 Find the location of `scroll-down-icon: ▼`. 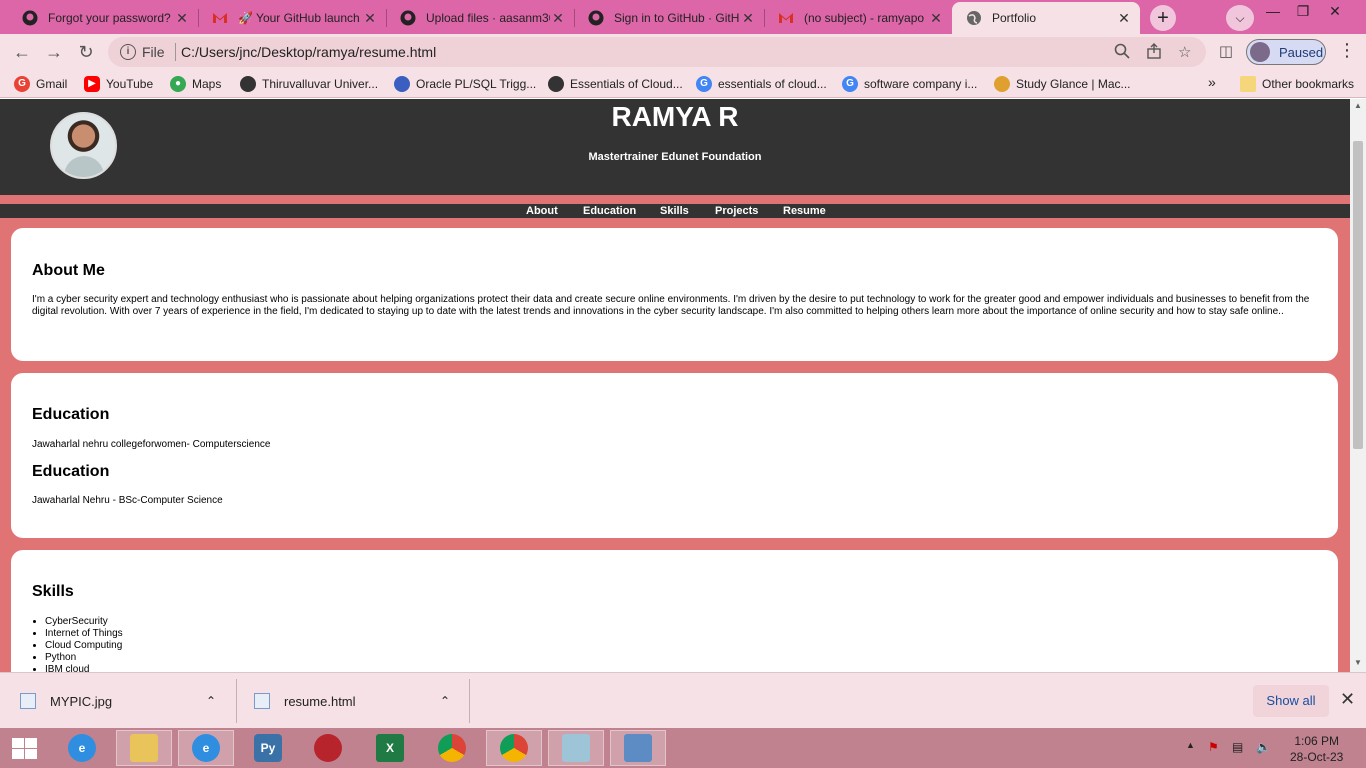

scroll-down-icon: ▼ is located at coordinates (1358, 662).